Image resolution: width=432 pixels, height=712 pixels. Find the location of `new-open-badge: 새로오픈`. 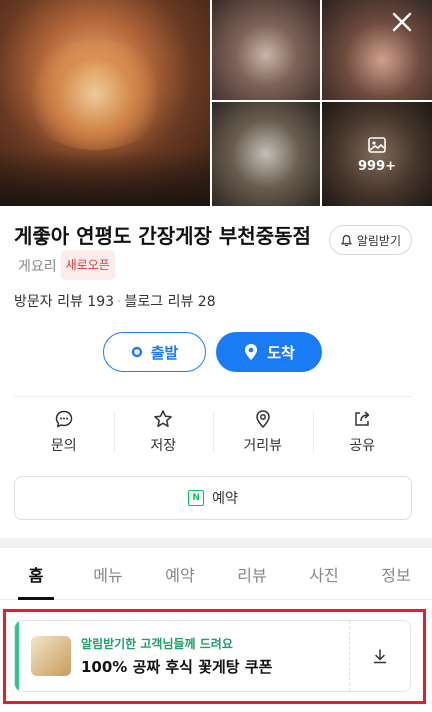

new-open-badge: 새로오픈 is located at coordinates (87, 265).